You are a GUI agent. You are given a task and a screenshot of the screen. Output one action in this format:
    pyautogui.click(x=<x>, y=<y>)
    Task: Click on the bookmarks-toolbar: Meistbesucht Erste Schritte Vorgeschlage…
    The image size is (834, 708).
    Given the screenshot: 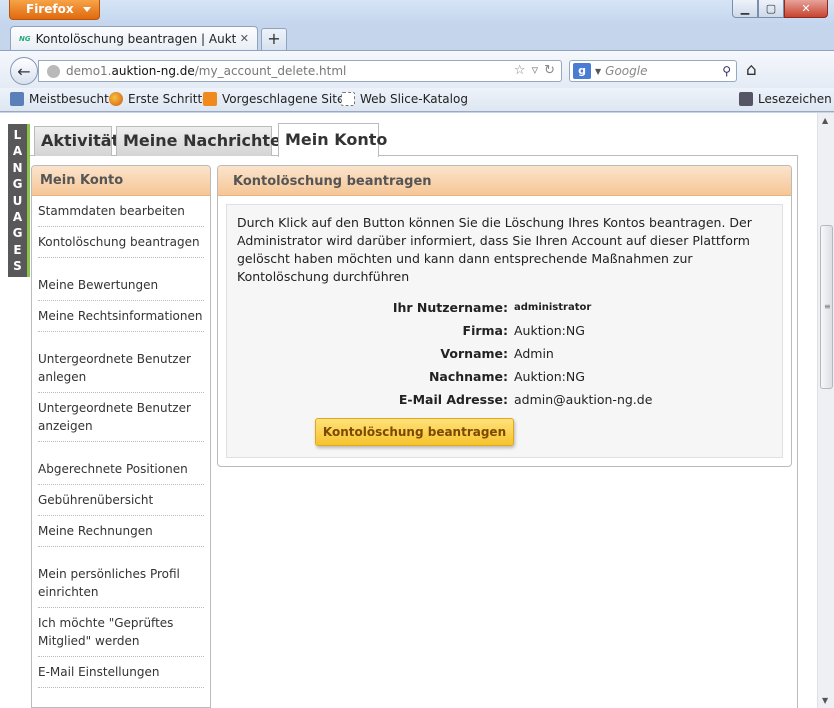 What is the action you would take?
    pyautogui.click(x=417, y=100)
    